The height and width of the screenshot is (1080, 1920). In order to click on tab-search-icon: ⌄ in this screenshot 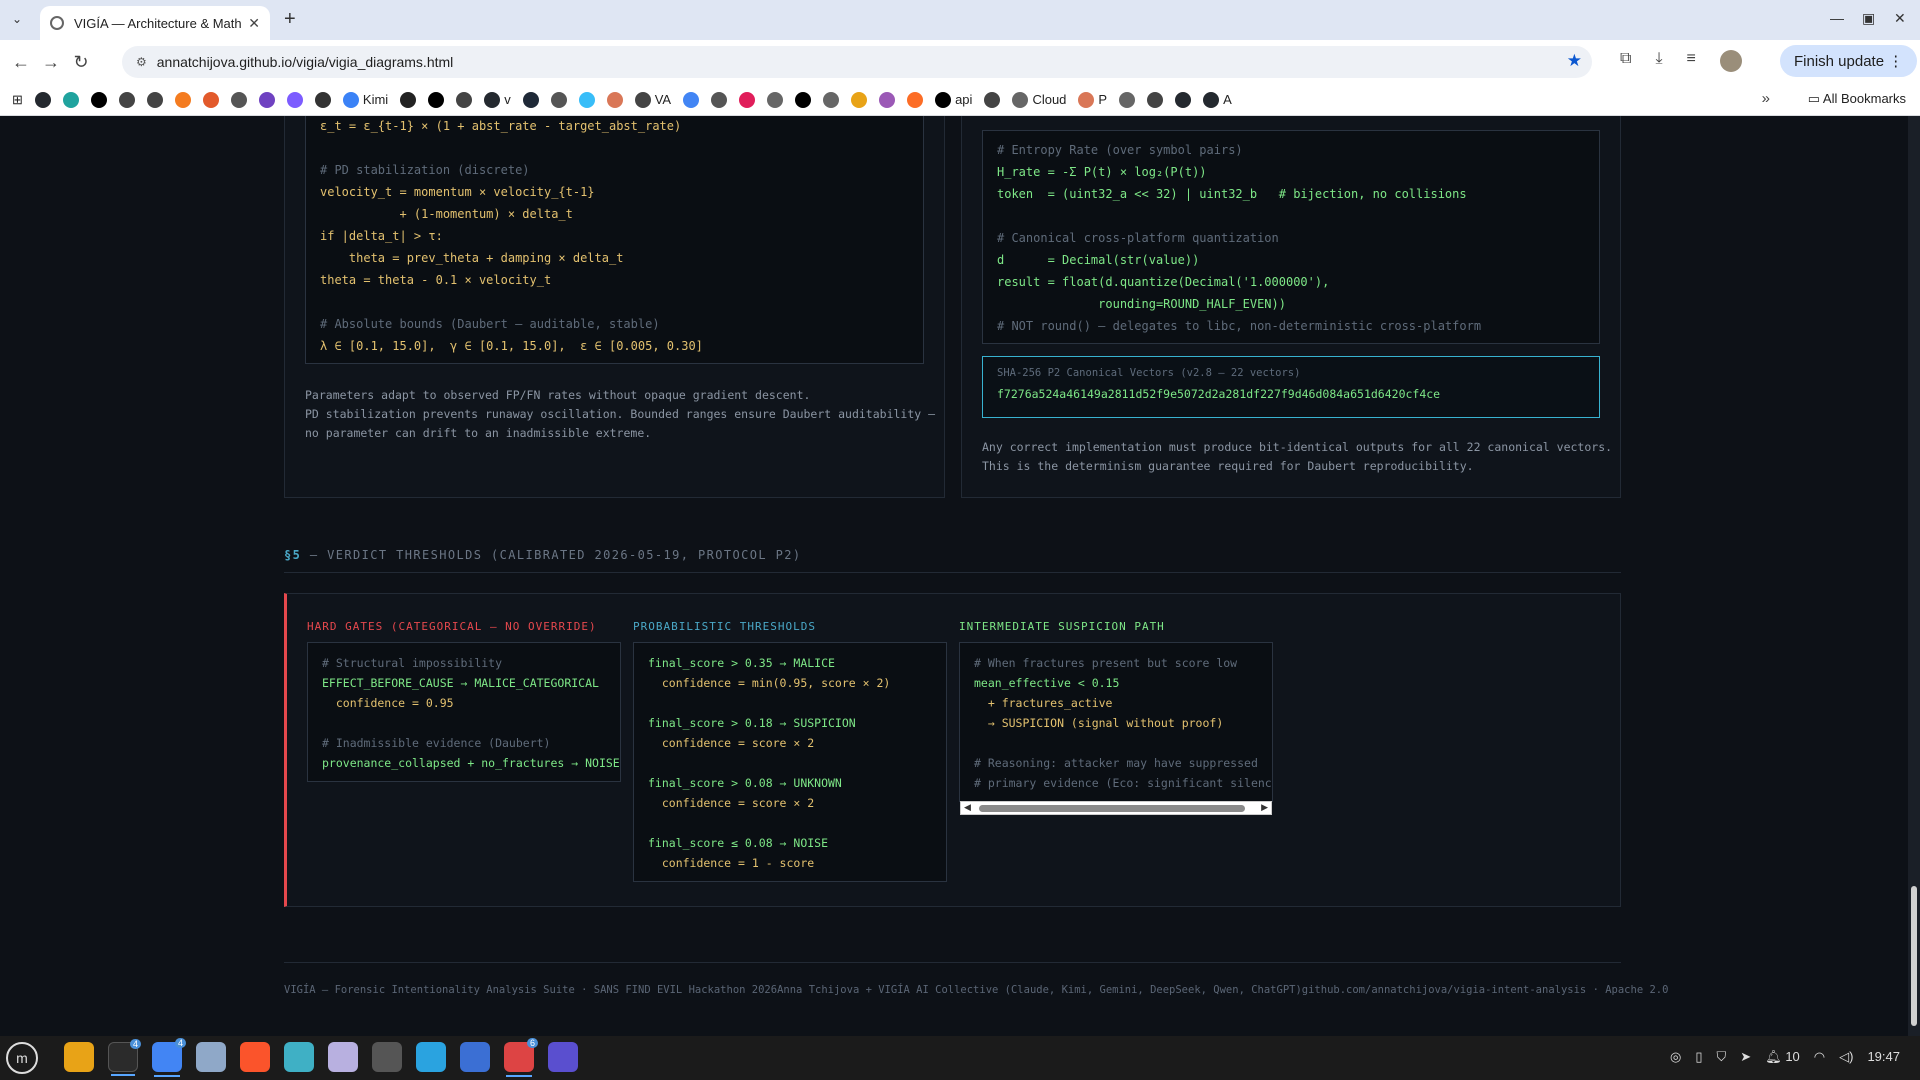, I will do `click(17, 19)`.